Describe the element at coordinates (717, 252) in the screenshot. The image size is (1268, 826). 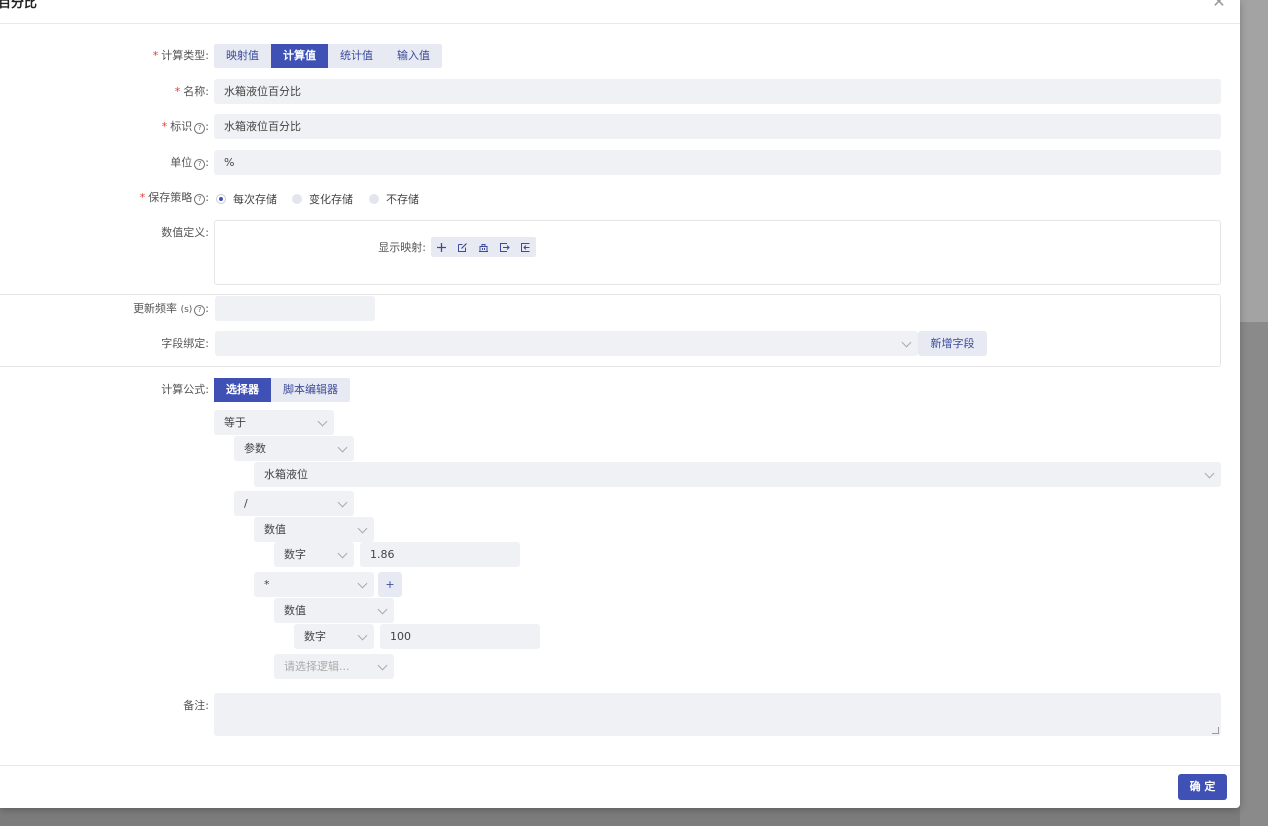
I see `value-def-box` at that location.